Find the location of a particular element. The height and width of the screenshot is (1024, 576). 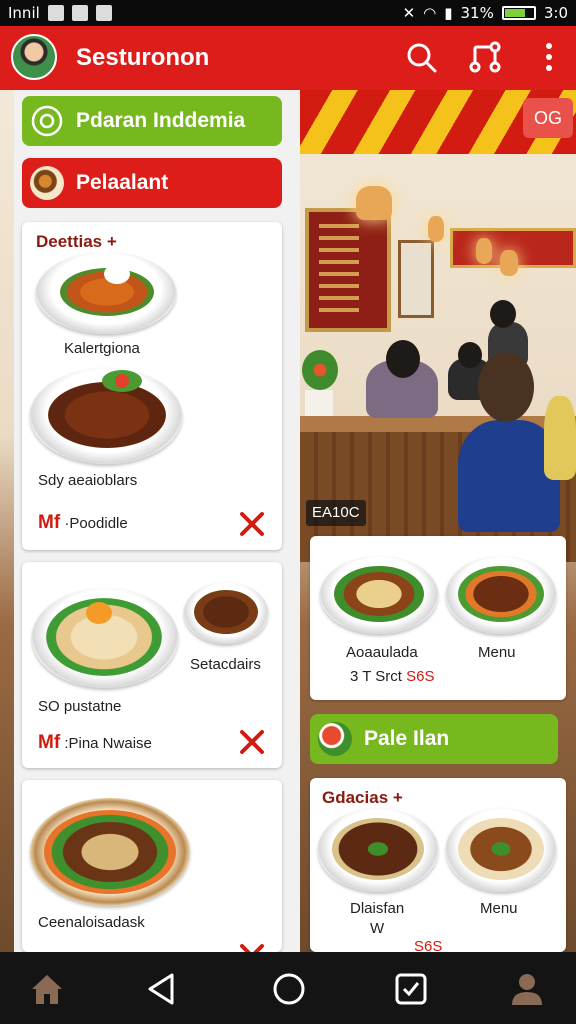

category-pill-indonesia: Pdaran Inddemia is located at coordinates (152, 121).